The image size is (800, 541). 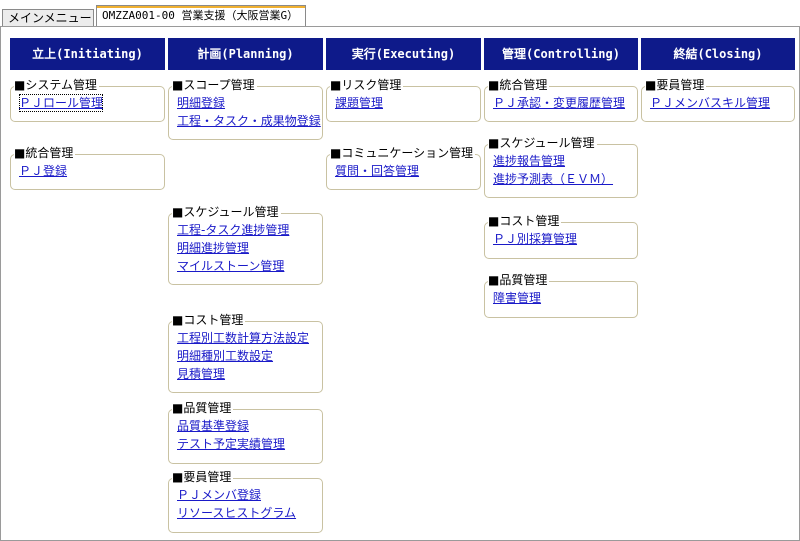 I want to click on link-process-task-progress: 工程-タスク進捗管理, so click(x=249, y=230).